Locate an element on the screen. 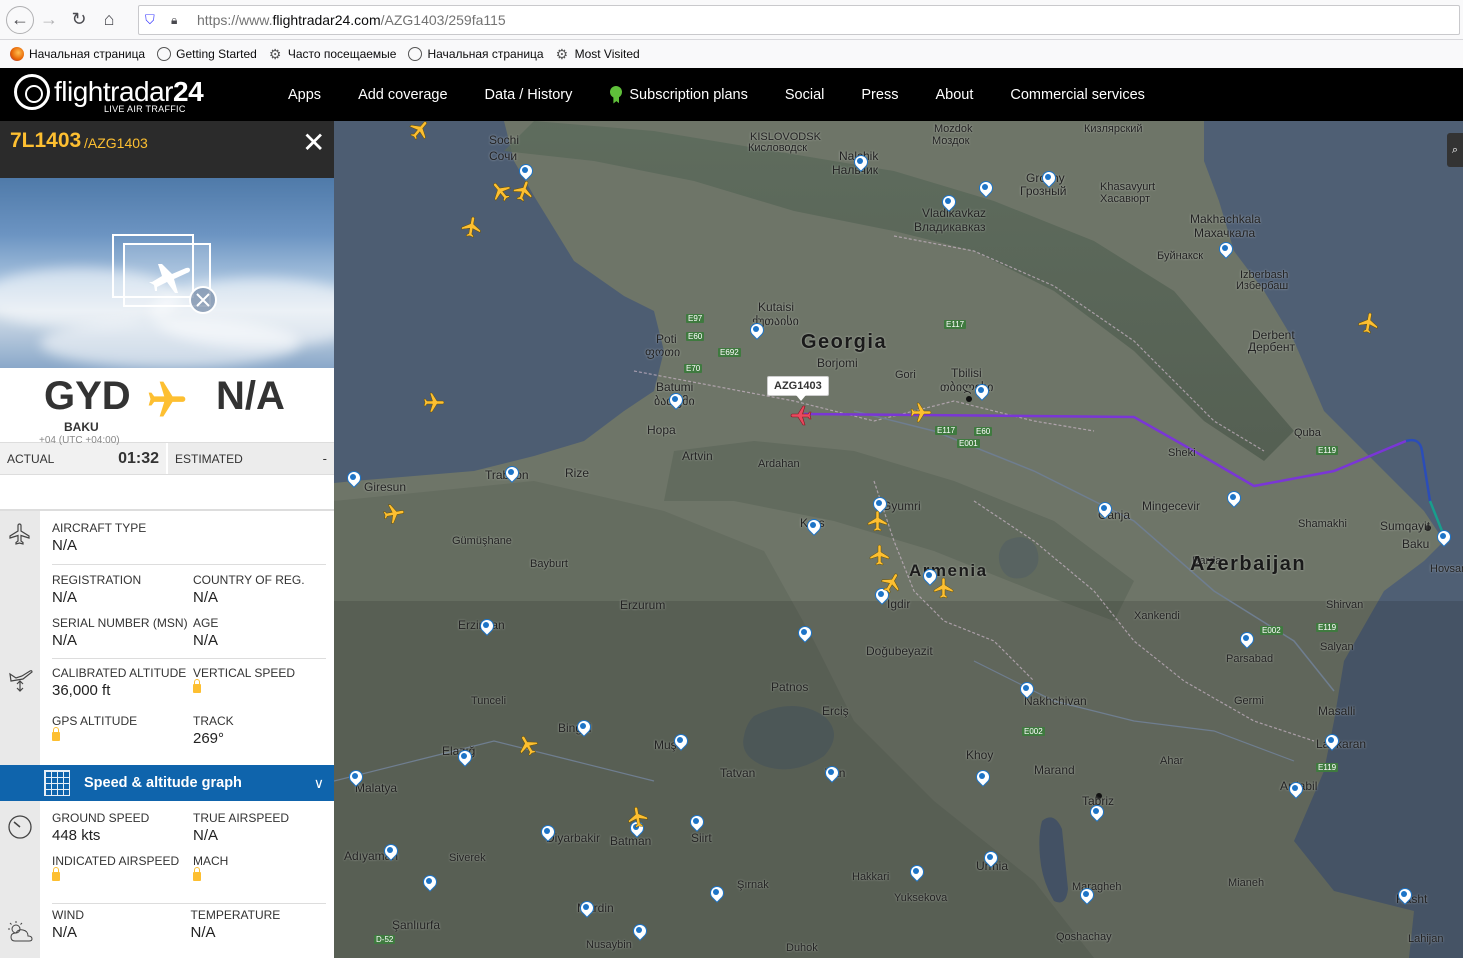 The width and height of the screenshot is (1463, 958). close-icon: ✕ is located at coordinates (313, 143).